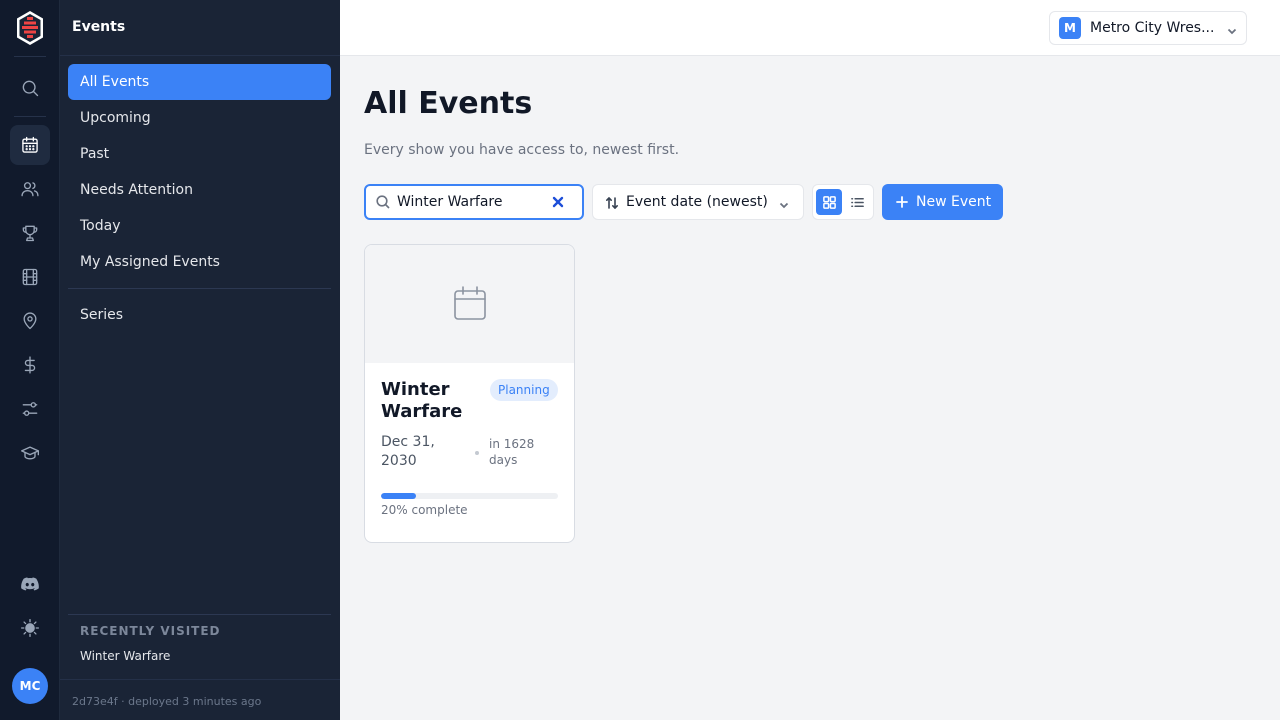  I want to click on sort-dropdown: Event date (newest), so click(698, 202).